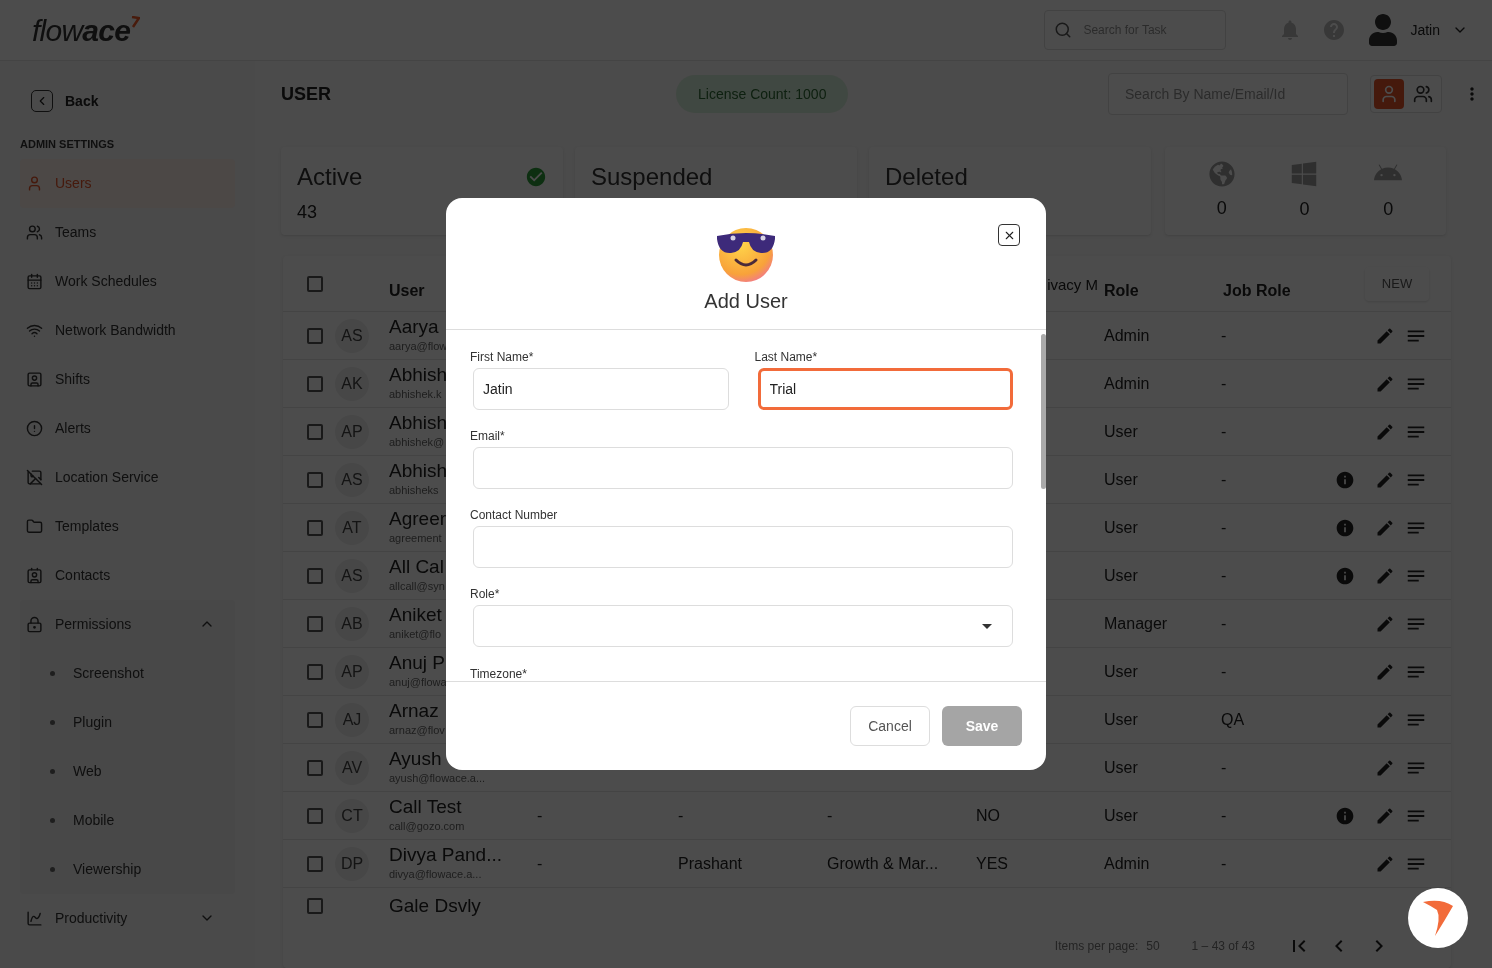 This screenshot has width=1492, height=968. I want to click on field-label: Email*, so click(488, 436).